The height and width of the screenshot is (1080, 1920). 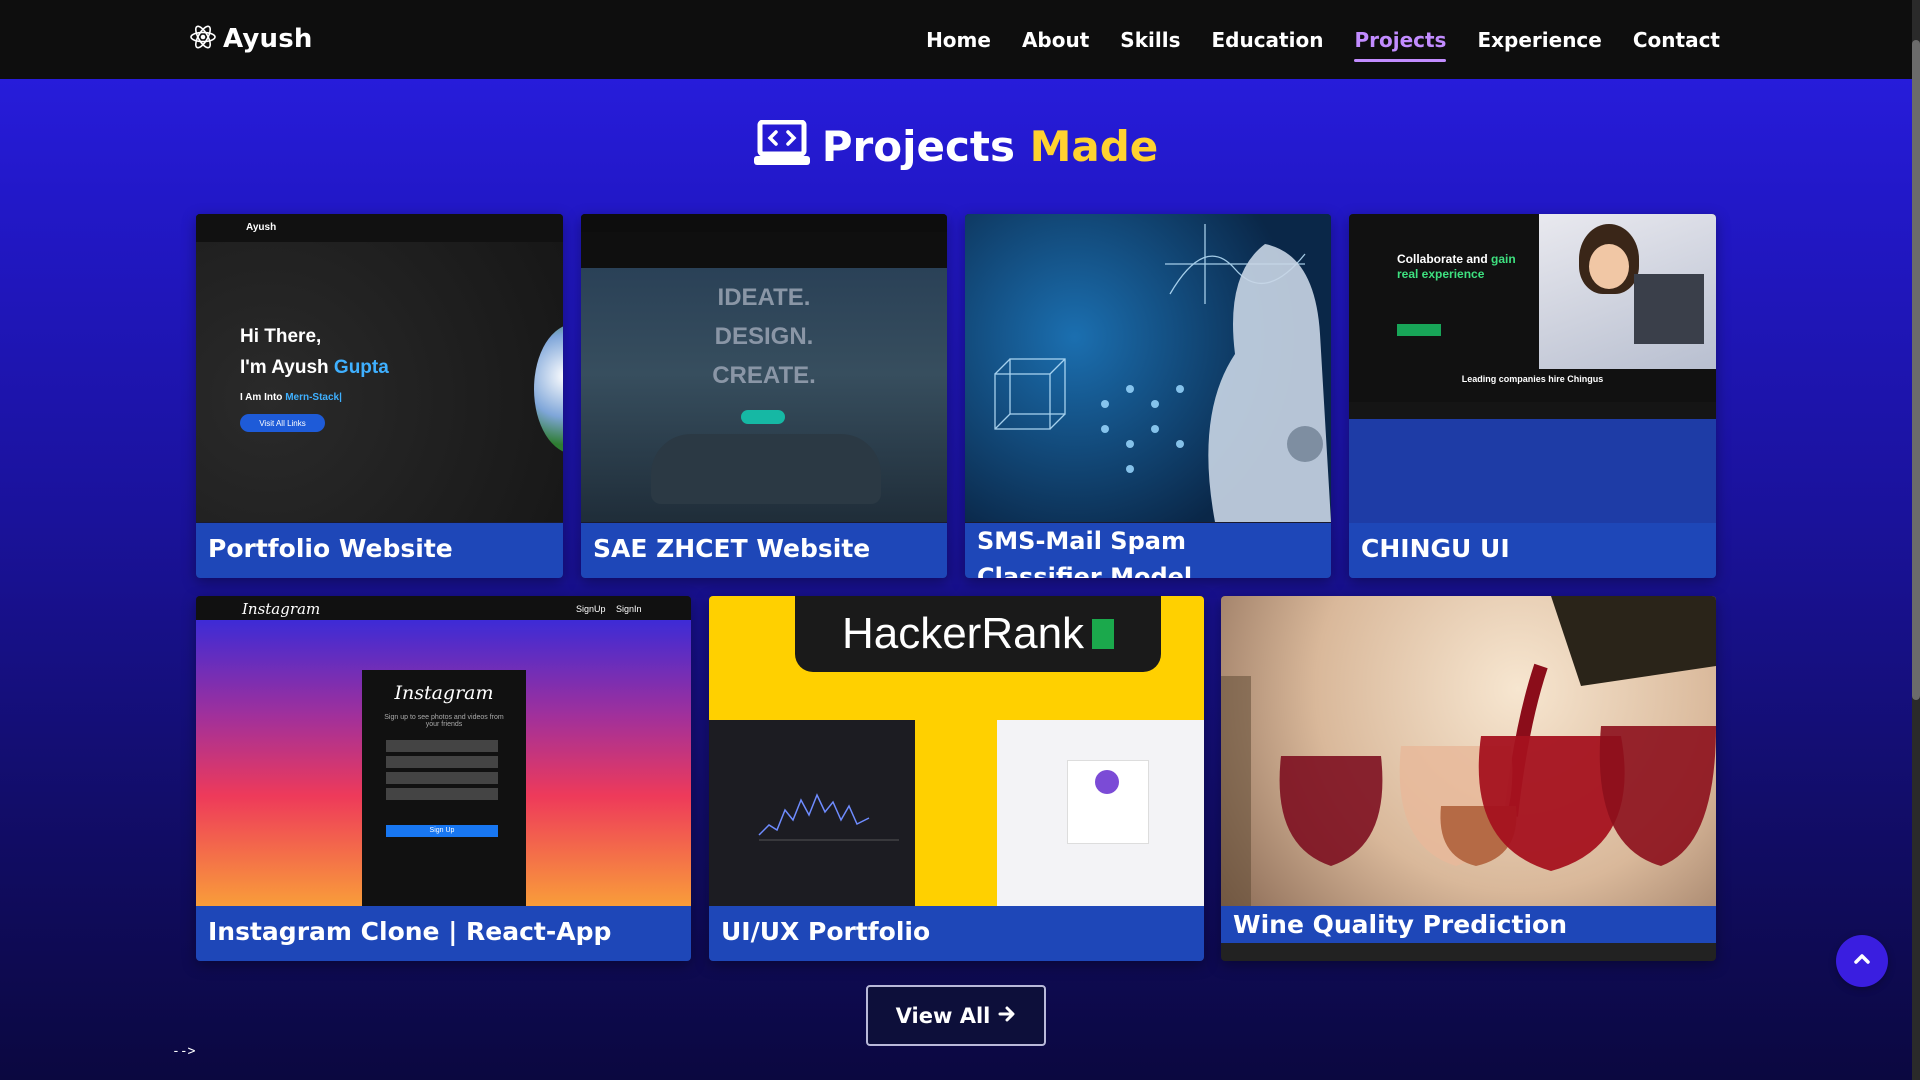 I want to click on sae-hero-text: IDEATE. DESIGN. CREATE., so click(x=764, y=336).